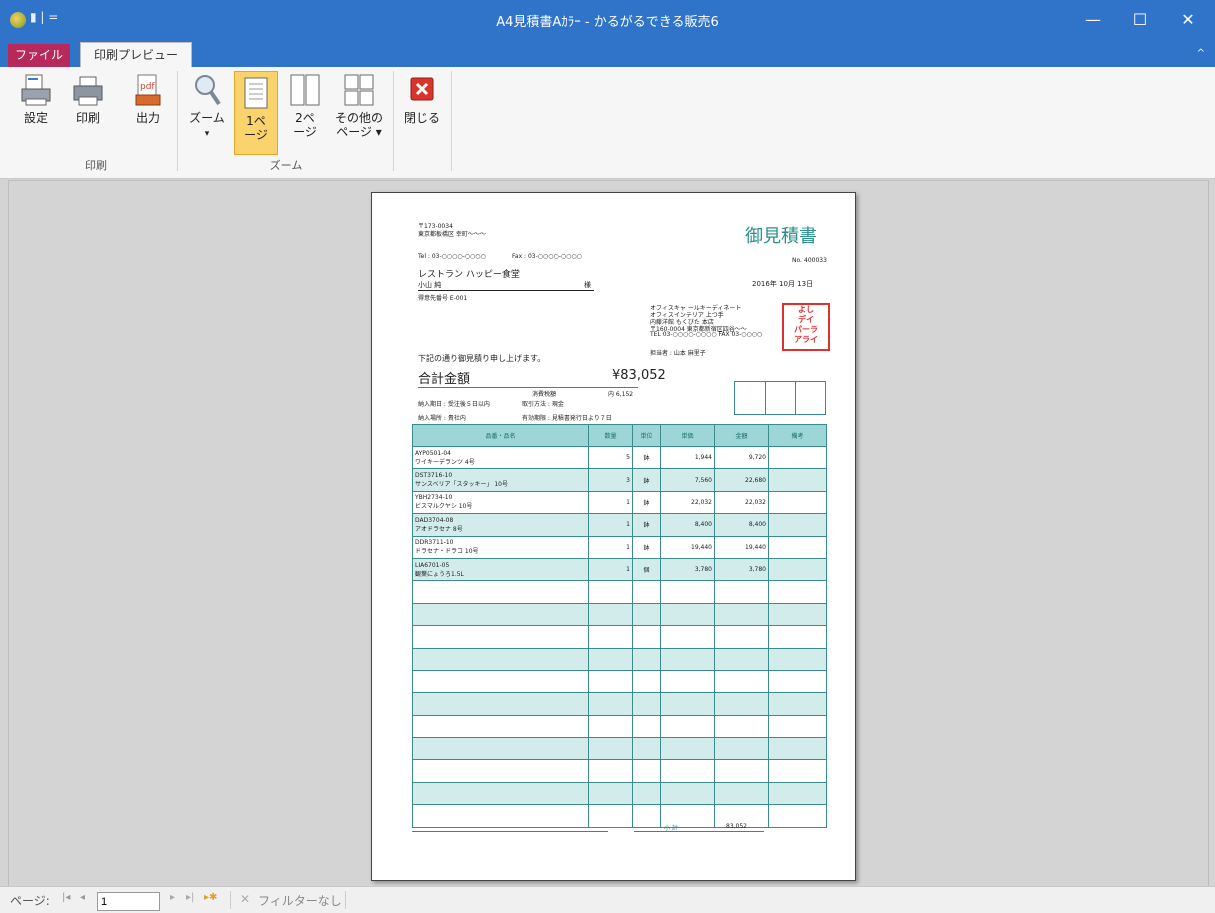 The width and height of the screenshot is (1215, 913). I want to click on table-row: DST3716-10 サンスベリア「スタッキー」 10号 3 鉢 7,560 22,680, so click(619, 480).